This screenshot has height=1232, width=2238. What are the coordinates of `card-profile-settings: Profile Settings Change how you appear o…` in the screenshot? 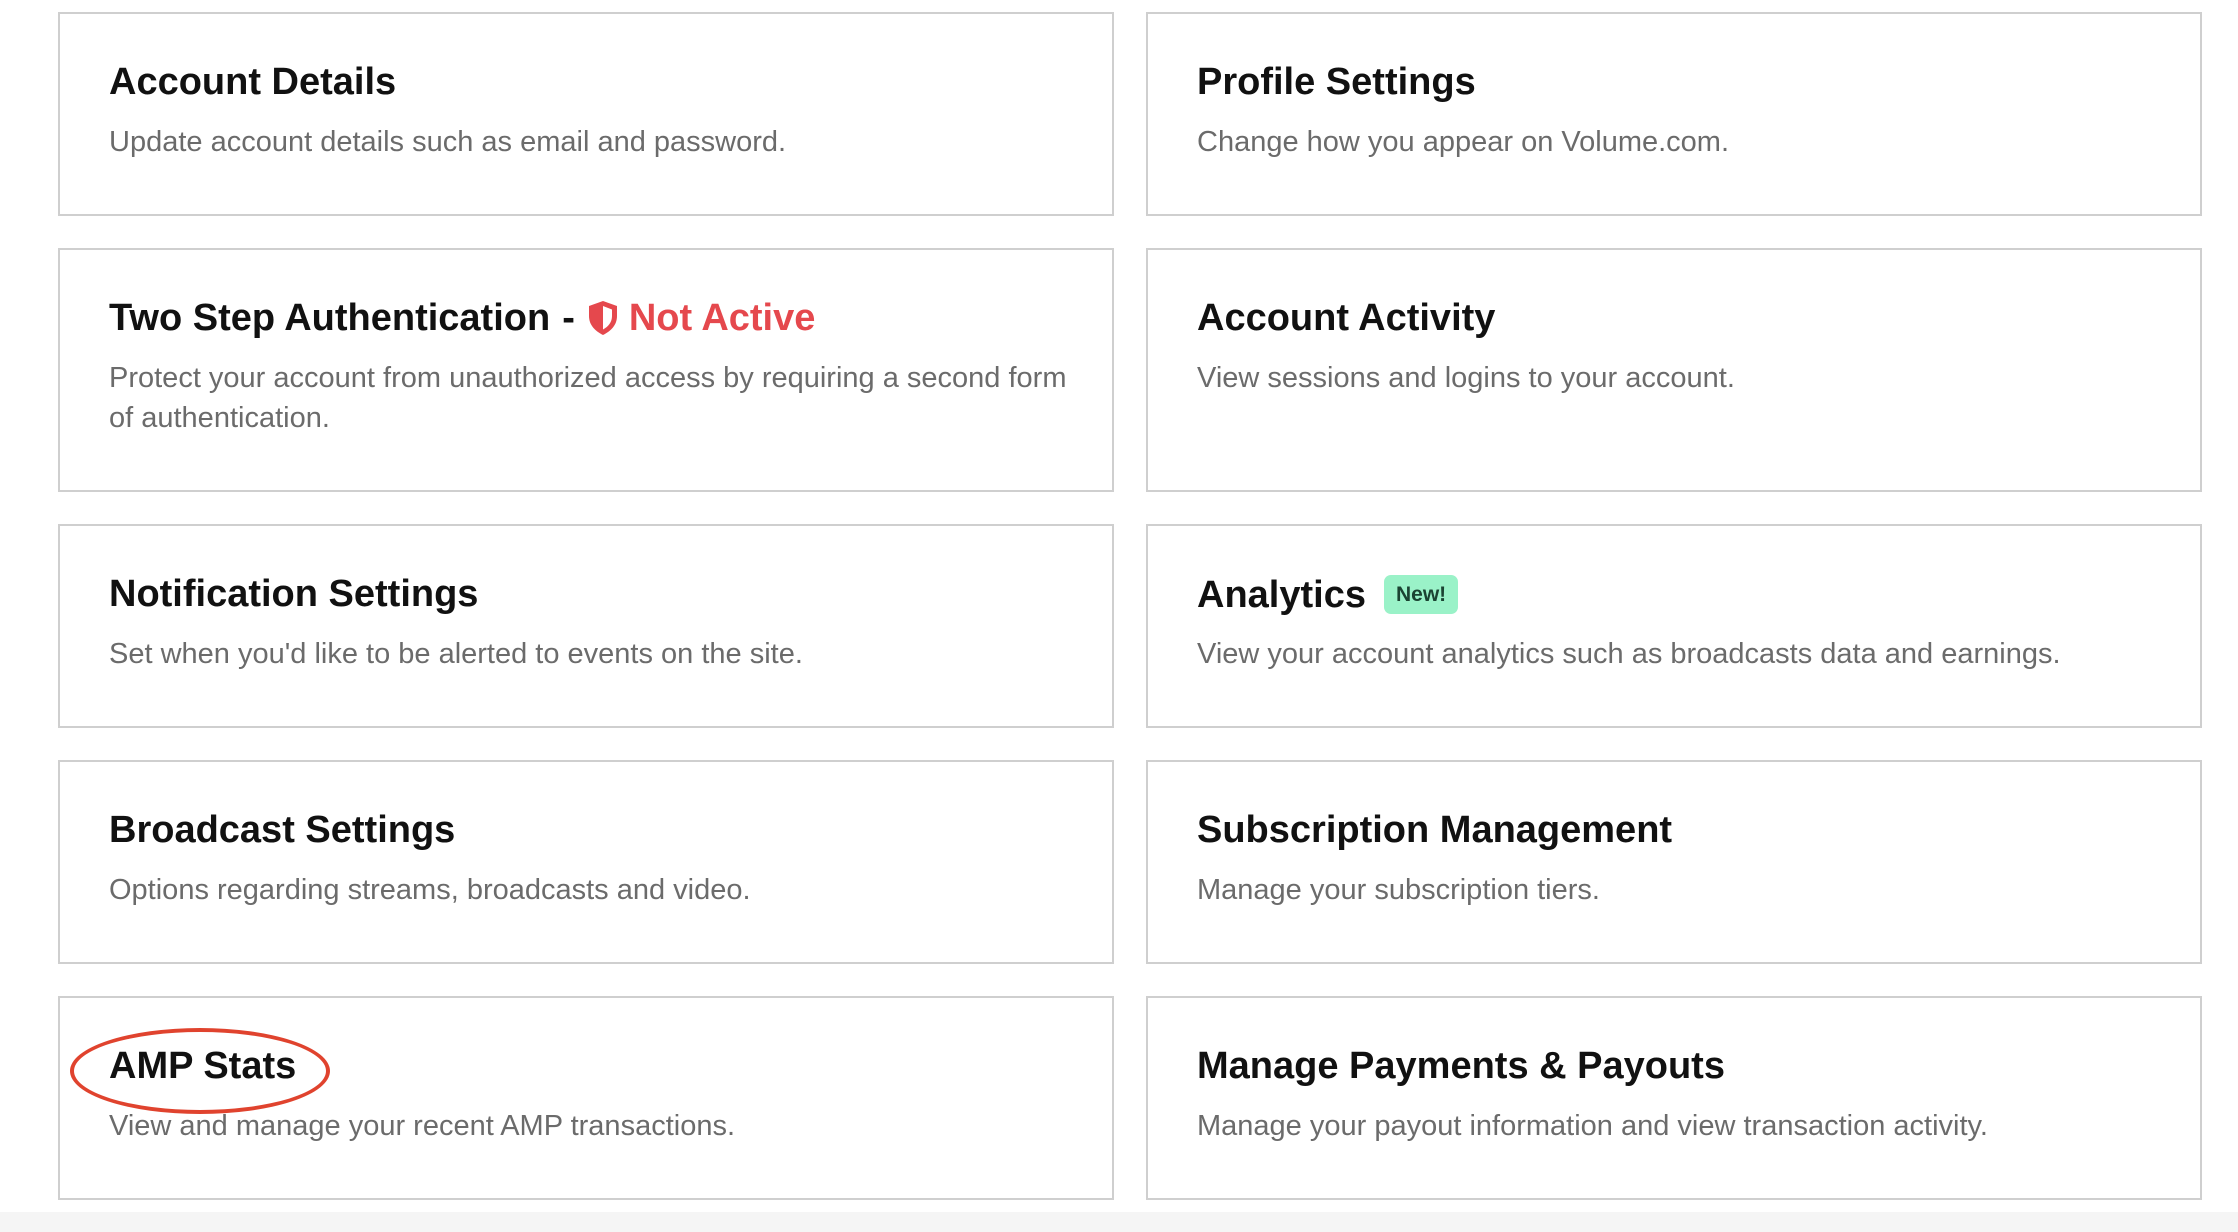 It's located at (1674, 114).